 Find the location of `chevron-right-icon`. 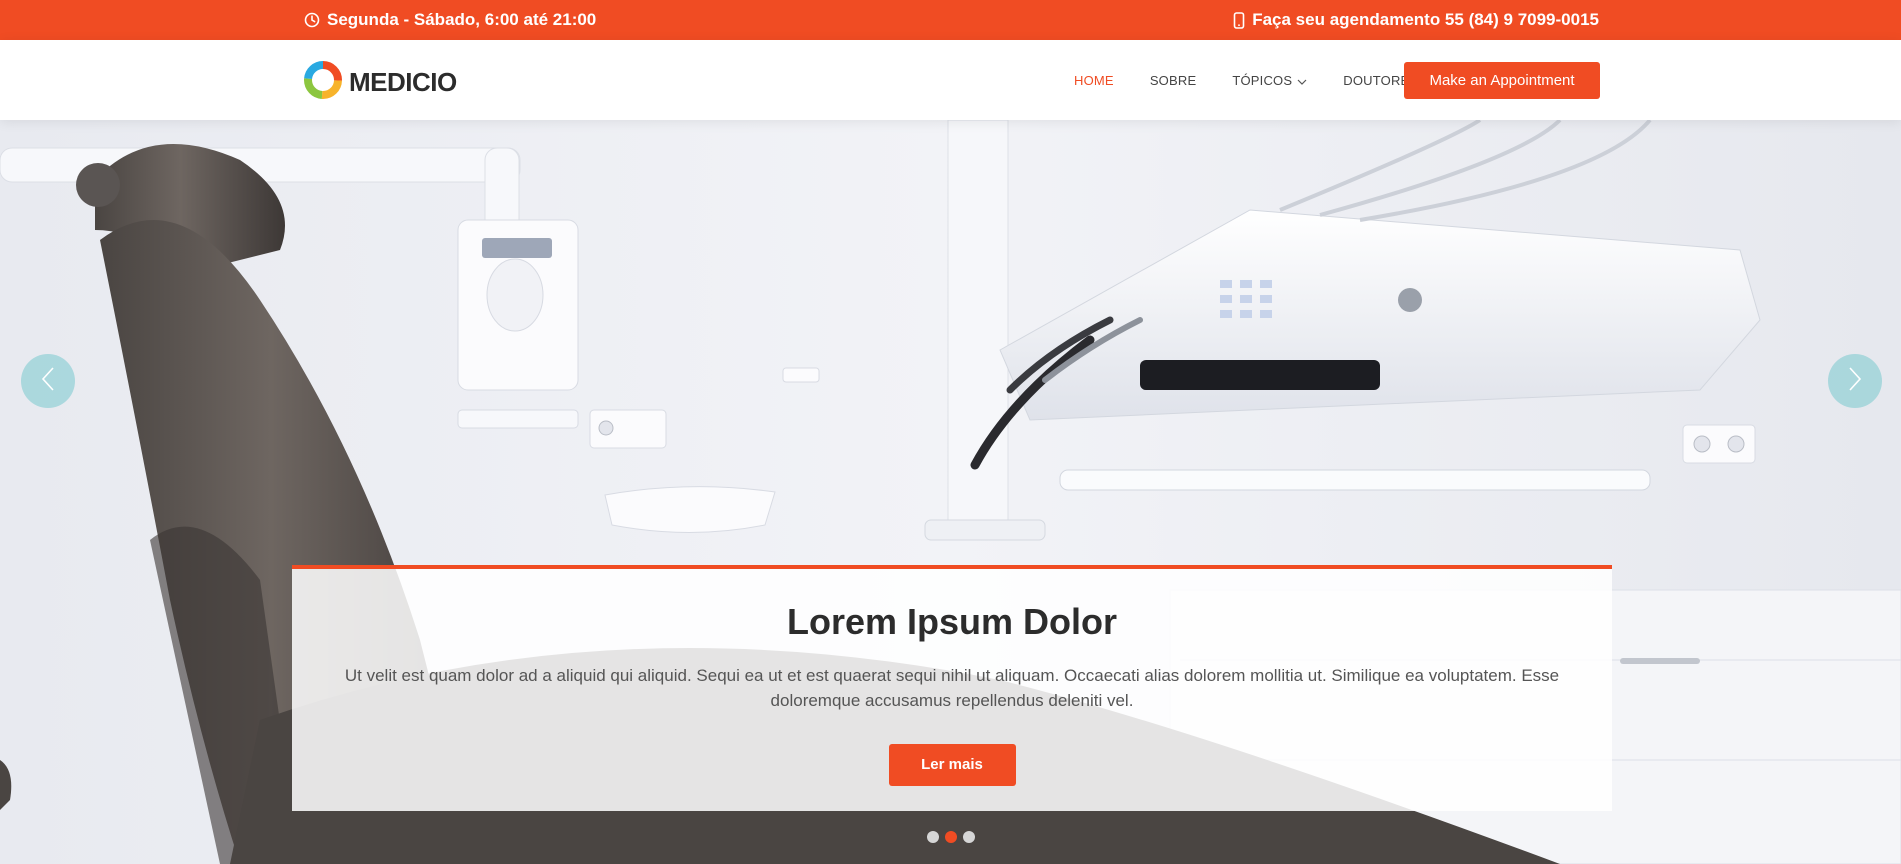

chevron-right-icon is located at coordinates (1855, 381).